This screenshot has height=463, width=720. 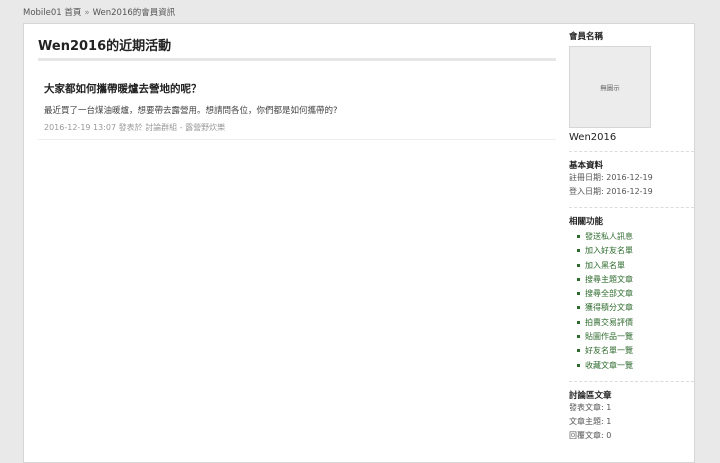 I want to click on basic-info-heading: 基本資料, so click(x=586, y=166).